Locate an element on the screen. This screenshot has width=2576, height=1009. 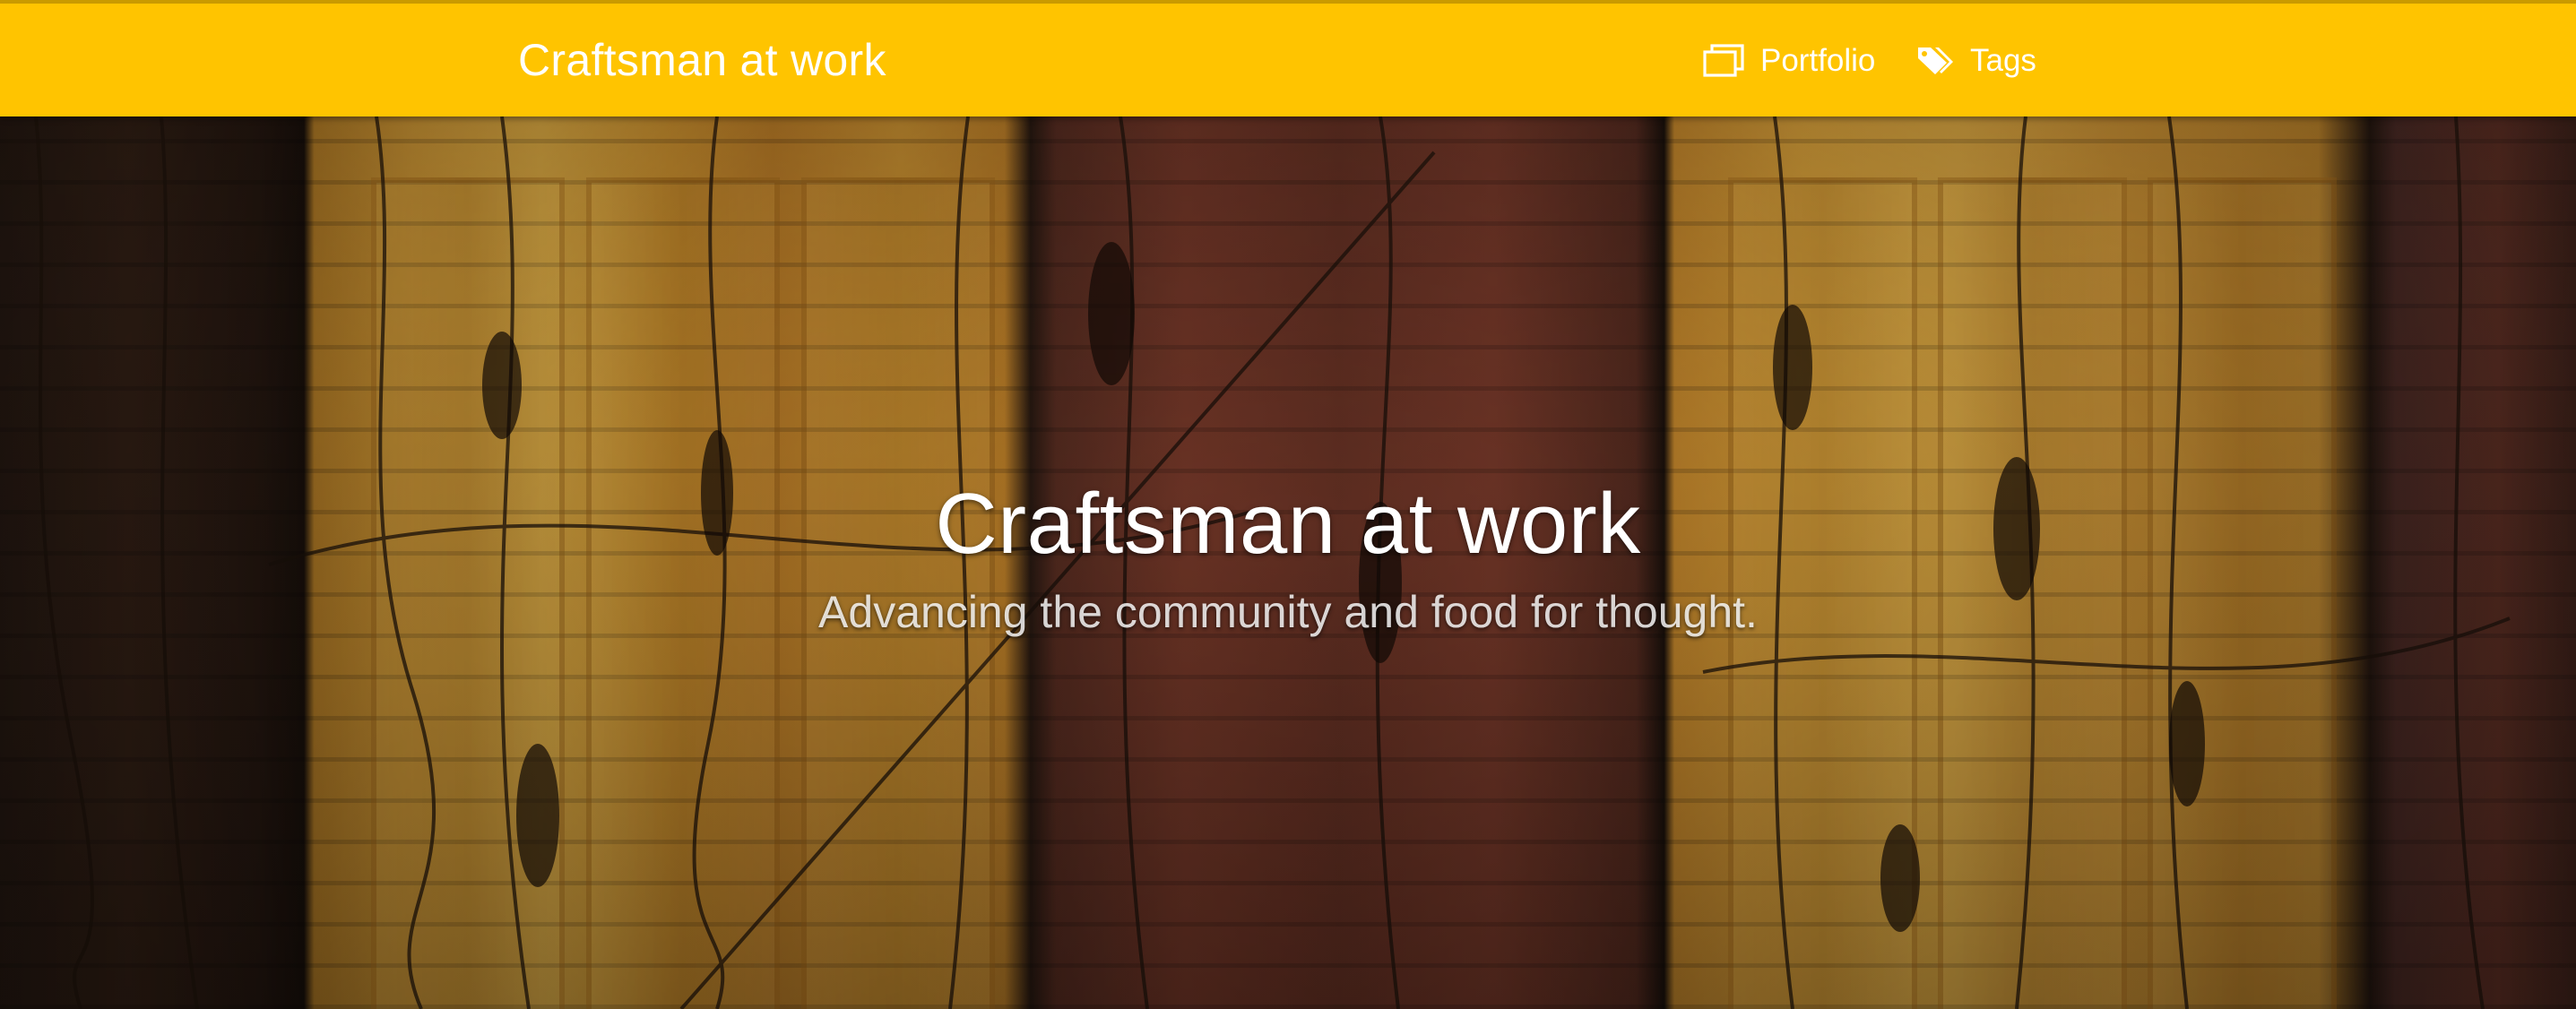
tags-icon is located at coordinates (1935, 61).